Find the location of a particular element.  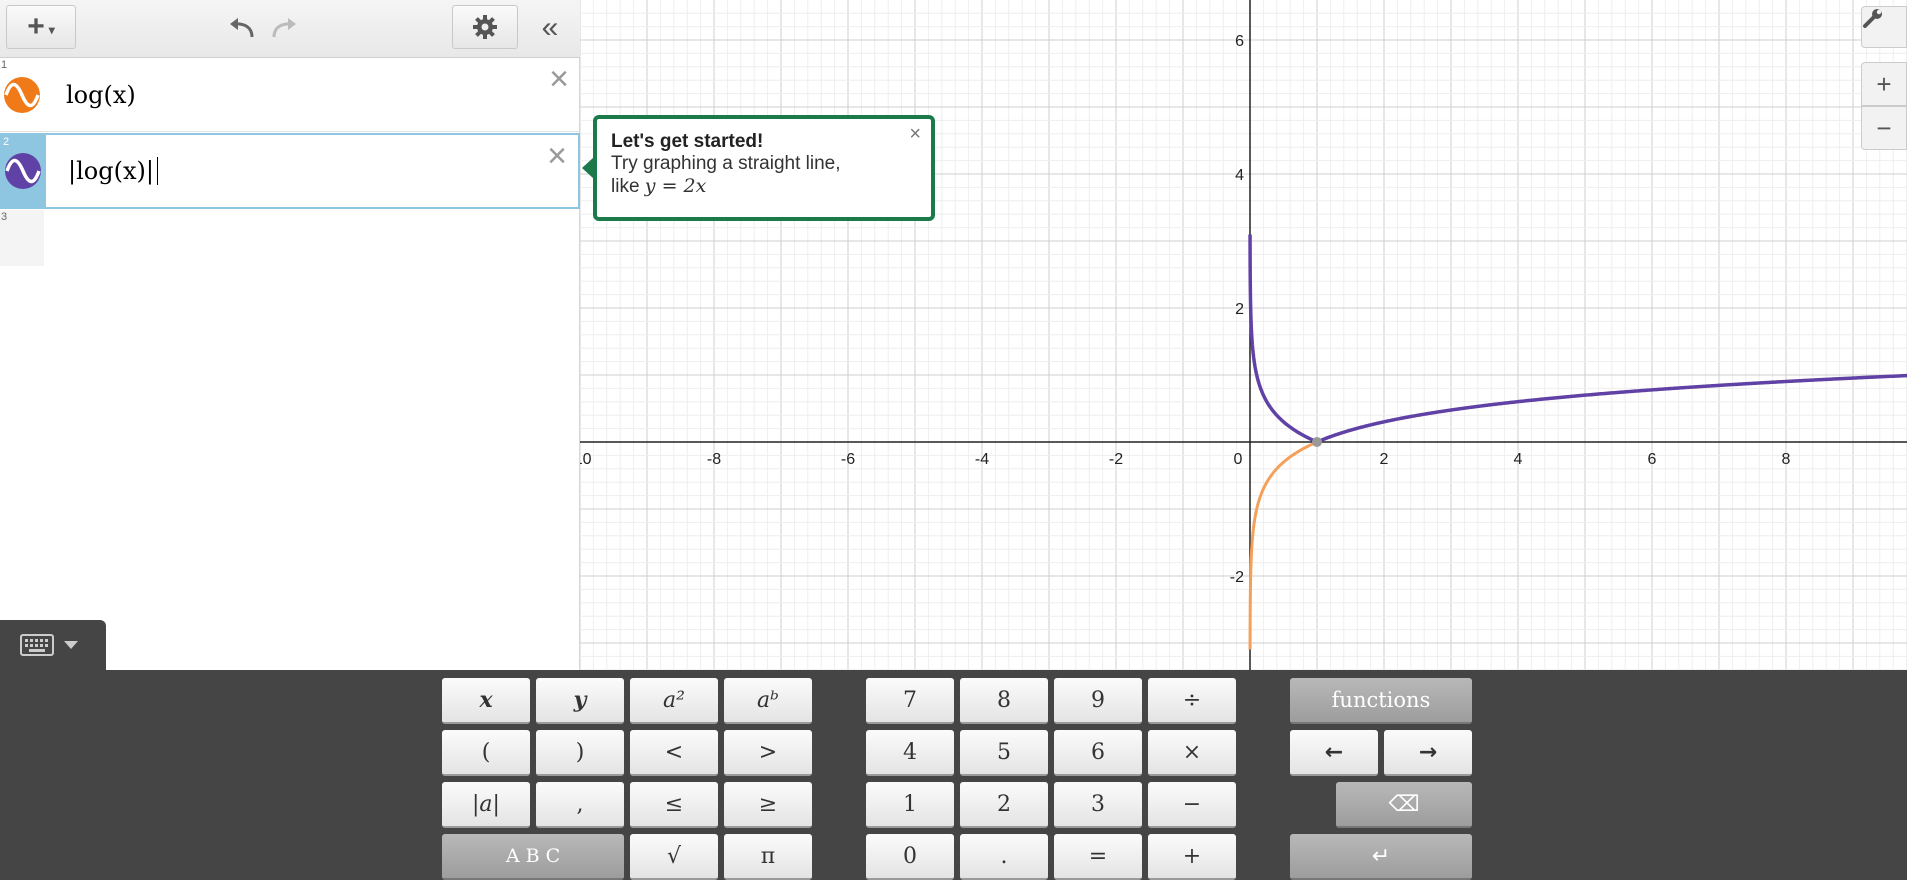

key-abc: A B C is located at coordinates (533, 857).